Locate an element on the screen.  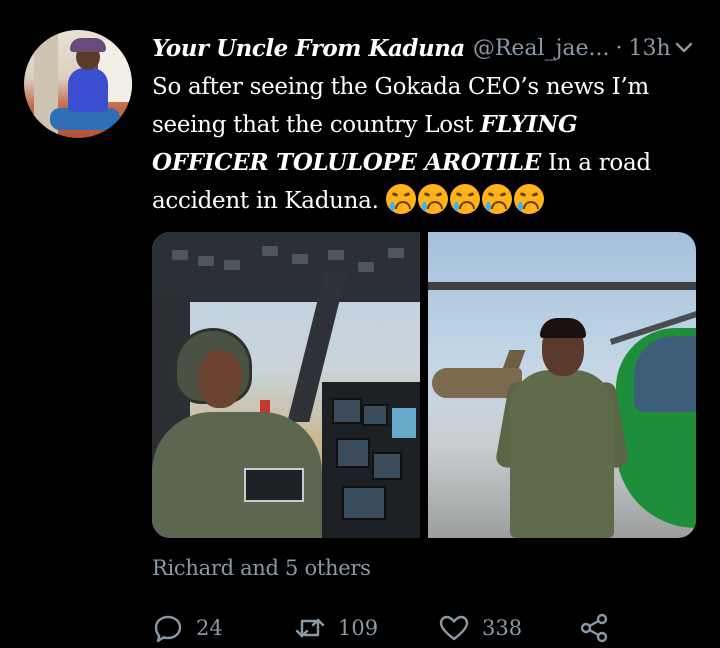
tweet-timestamp: 13h is located at coordinates (650, 48).